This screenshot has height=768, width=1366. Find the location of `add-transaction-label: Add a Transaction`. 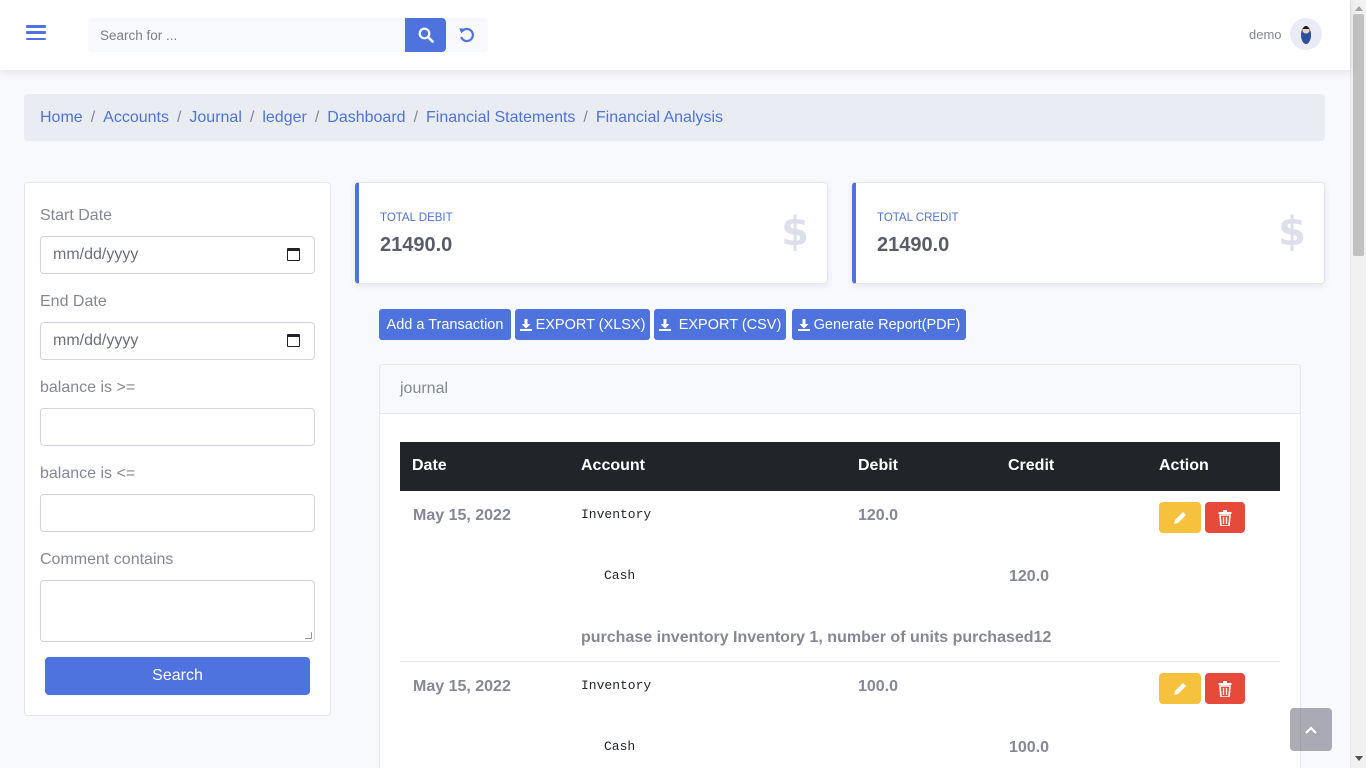

add-transaction-label: Add a Transaction is located at coordinates (445, 324).